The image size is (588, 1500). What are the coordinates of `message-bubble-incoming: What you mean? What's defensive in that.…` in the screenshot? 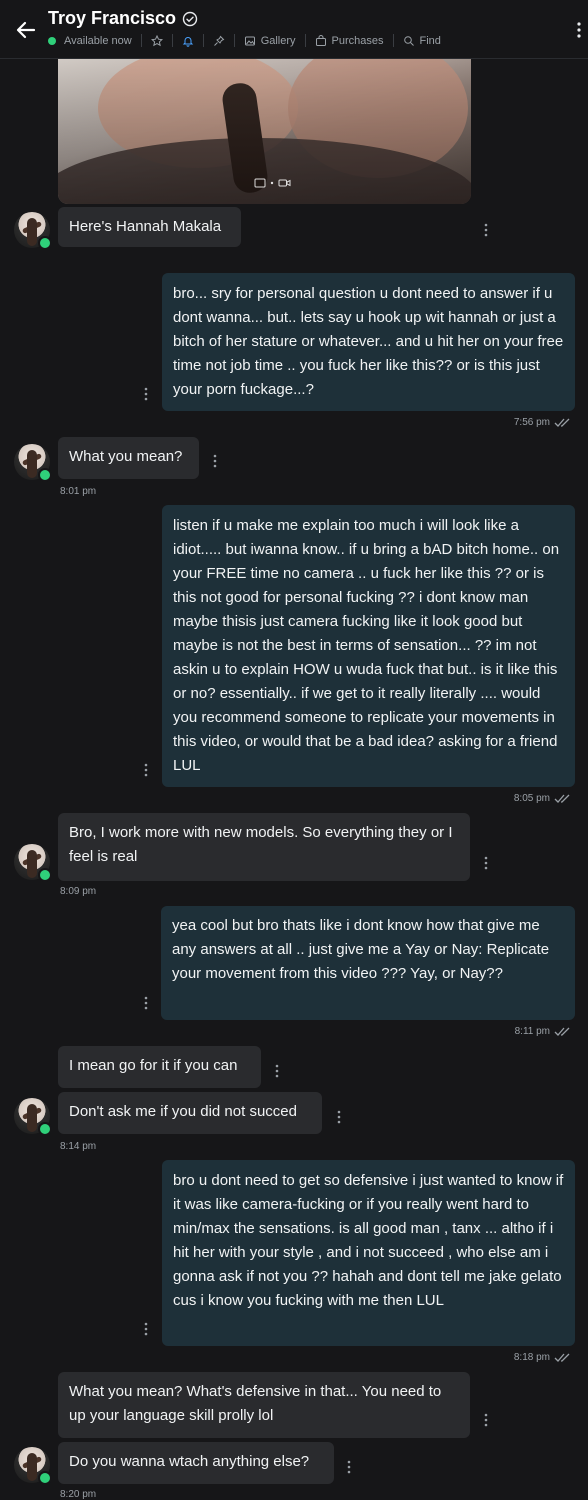 It's located at (264, 1405).